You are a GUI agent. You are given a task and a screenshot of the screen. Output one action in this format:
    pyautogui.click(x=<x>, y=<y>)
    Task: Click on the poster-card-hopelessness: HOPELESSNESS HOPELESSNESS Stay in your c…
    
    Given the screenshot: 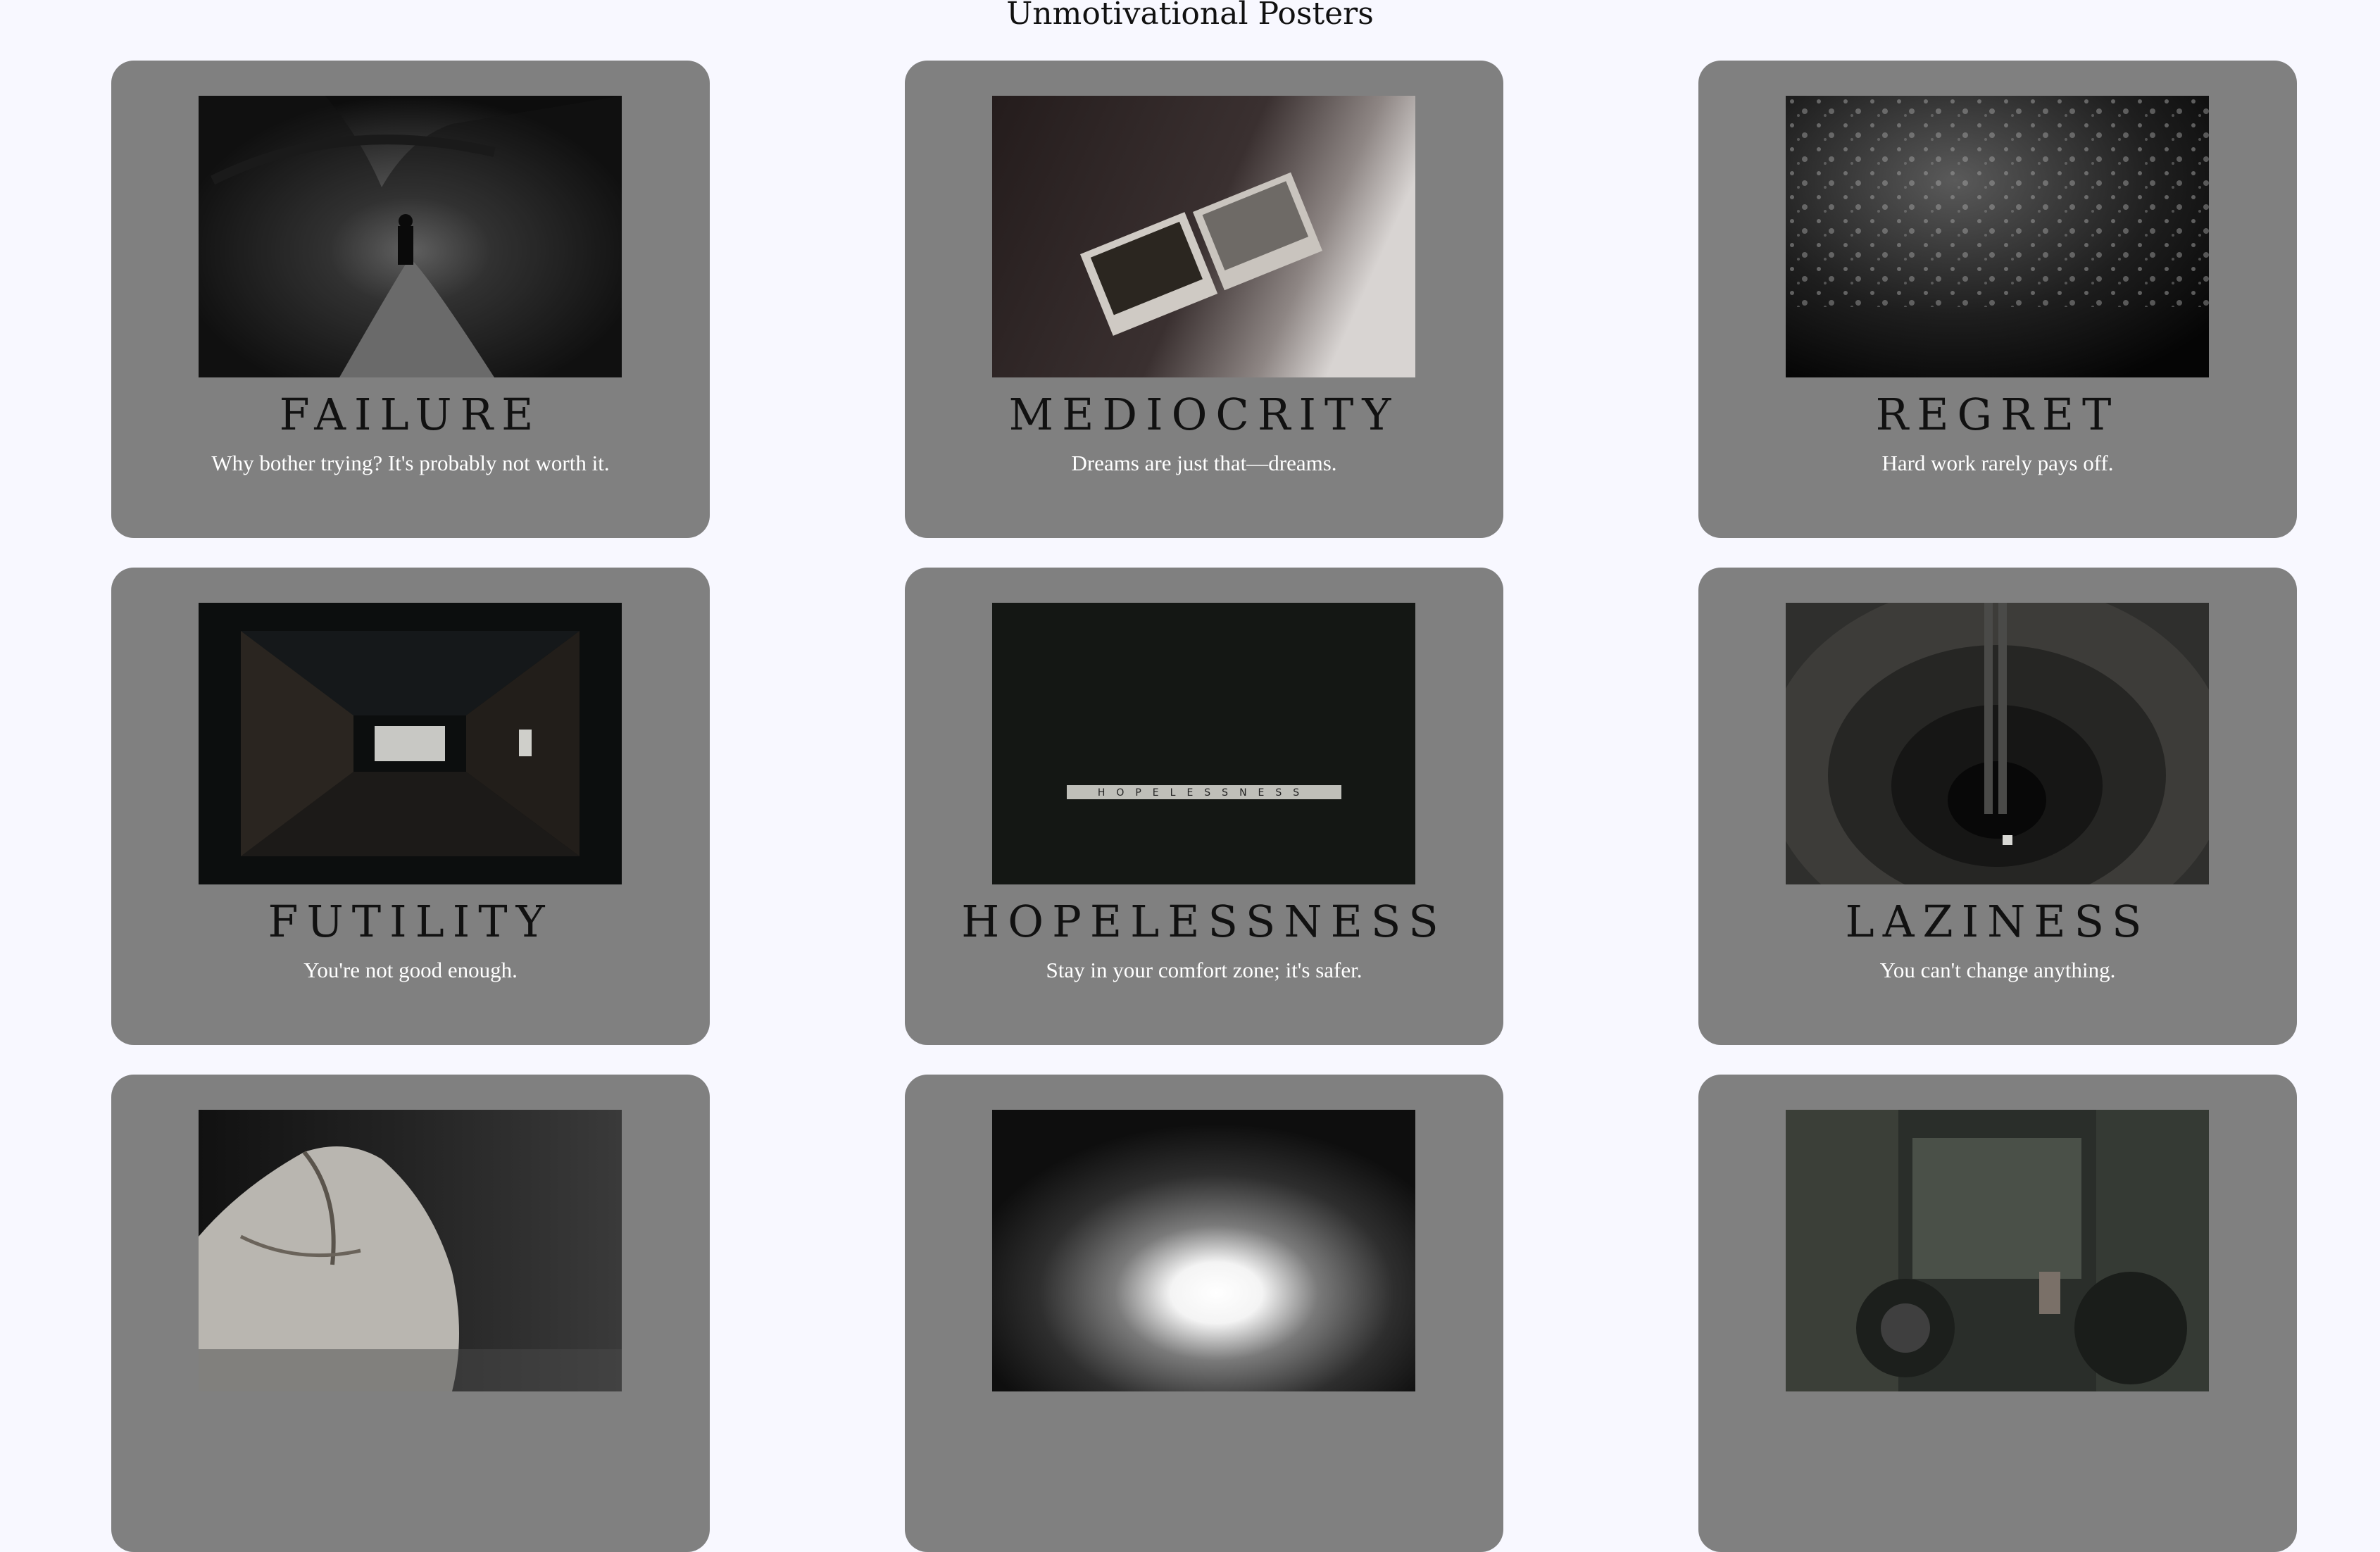 What is the action you would take?
    pyautogui.click(x=1204, y=806)
    